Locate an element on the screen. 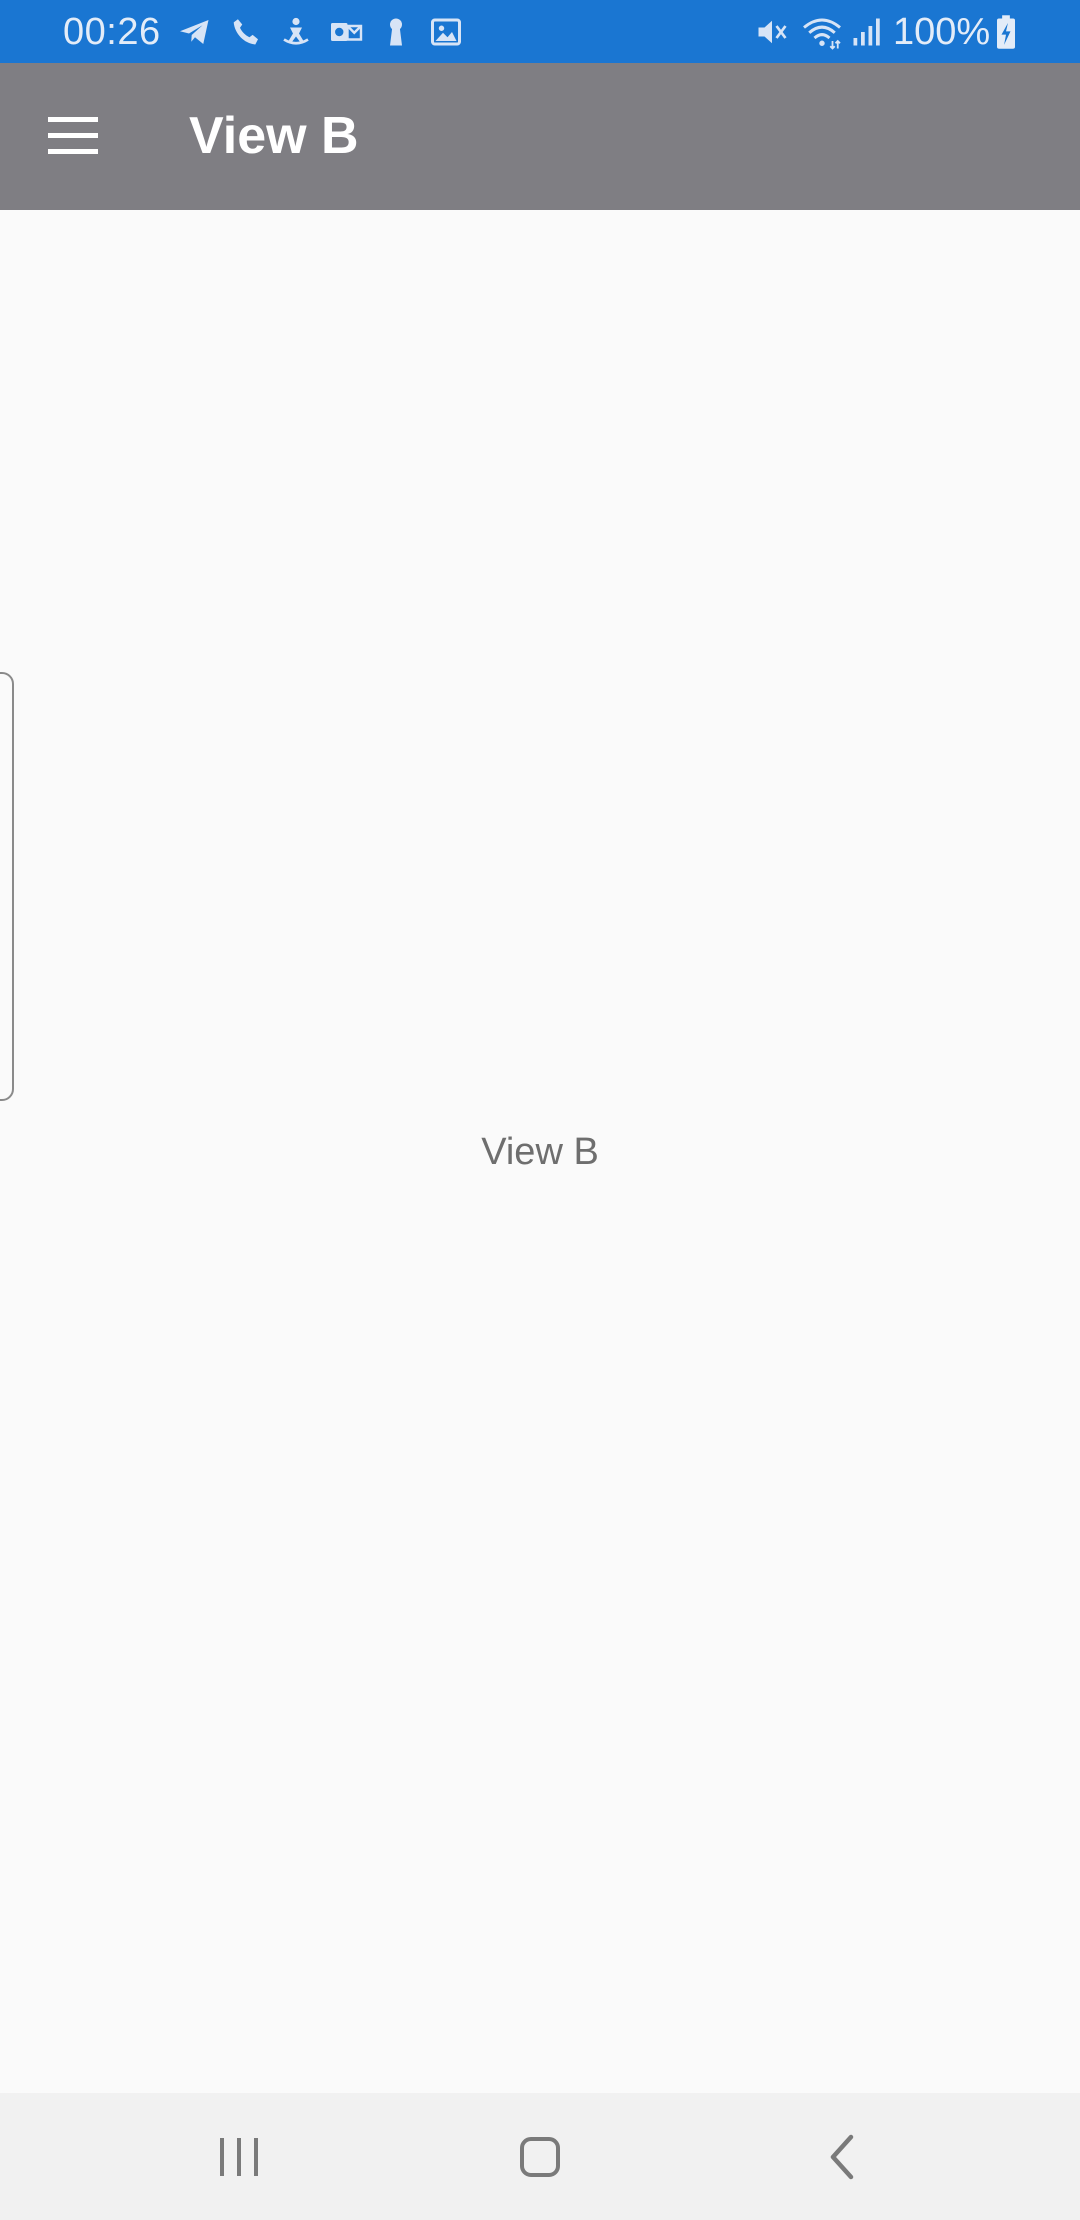  back-button is located at coordinates (843, 2157).